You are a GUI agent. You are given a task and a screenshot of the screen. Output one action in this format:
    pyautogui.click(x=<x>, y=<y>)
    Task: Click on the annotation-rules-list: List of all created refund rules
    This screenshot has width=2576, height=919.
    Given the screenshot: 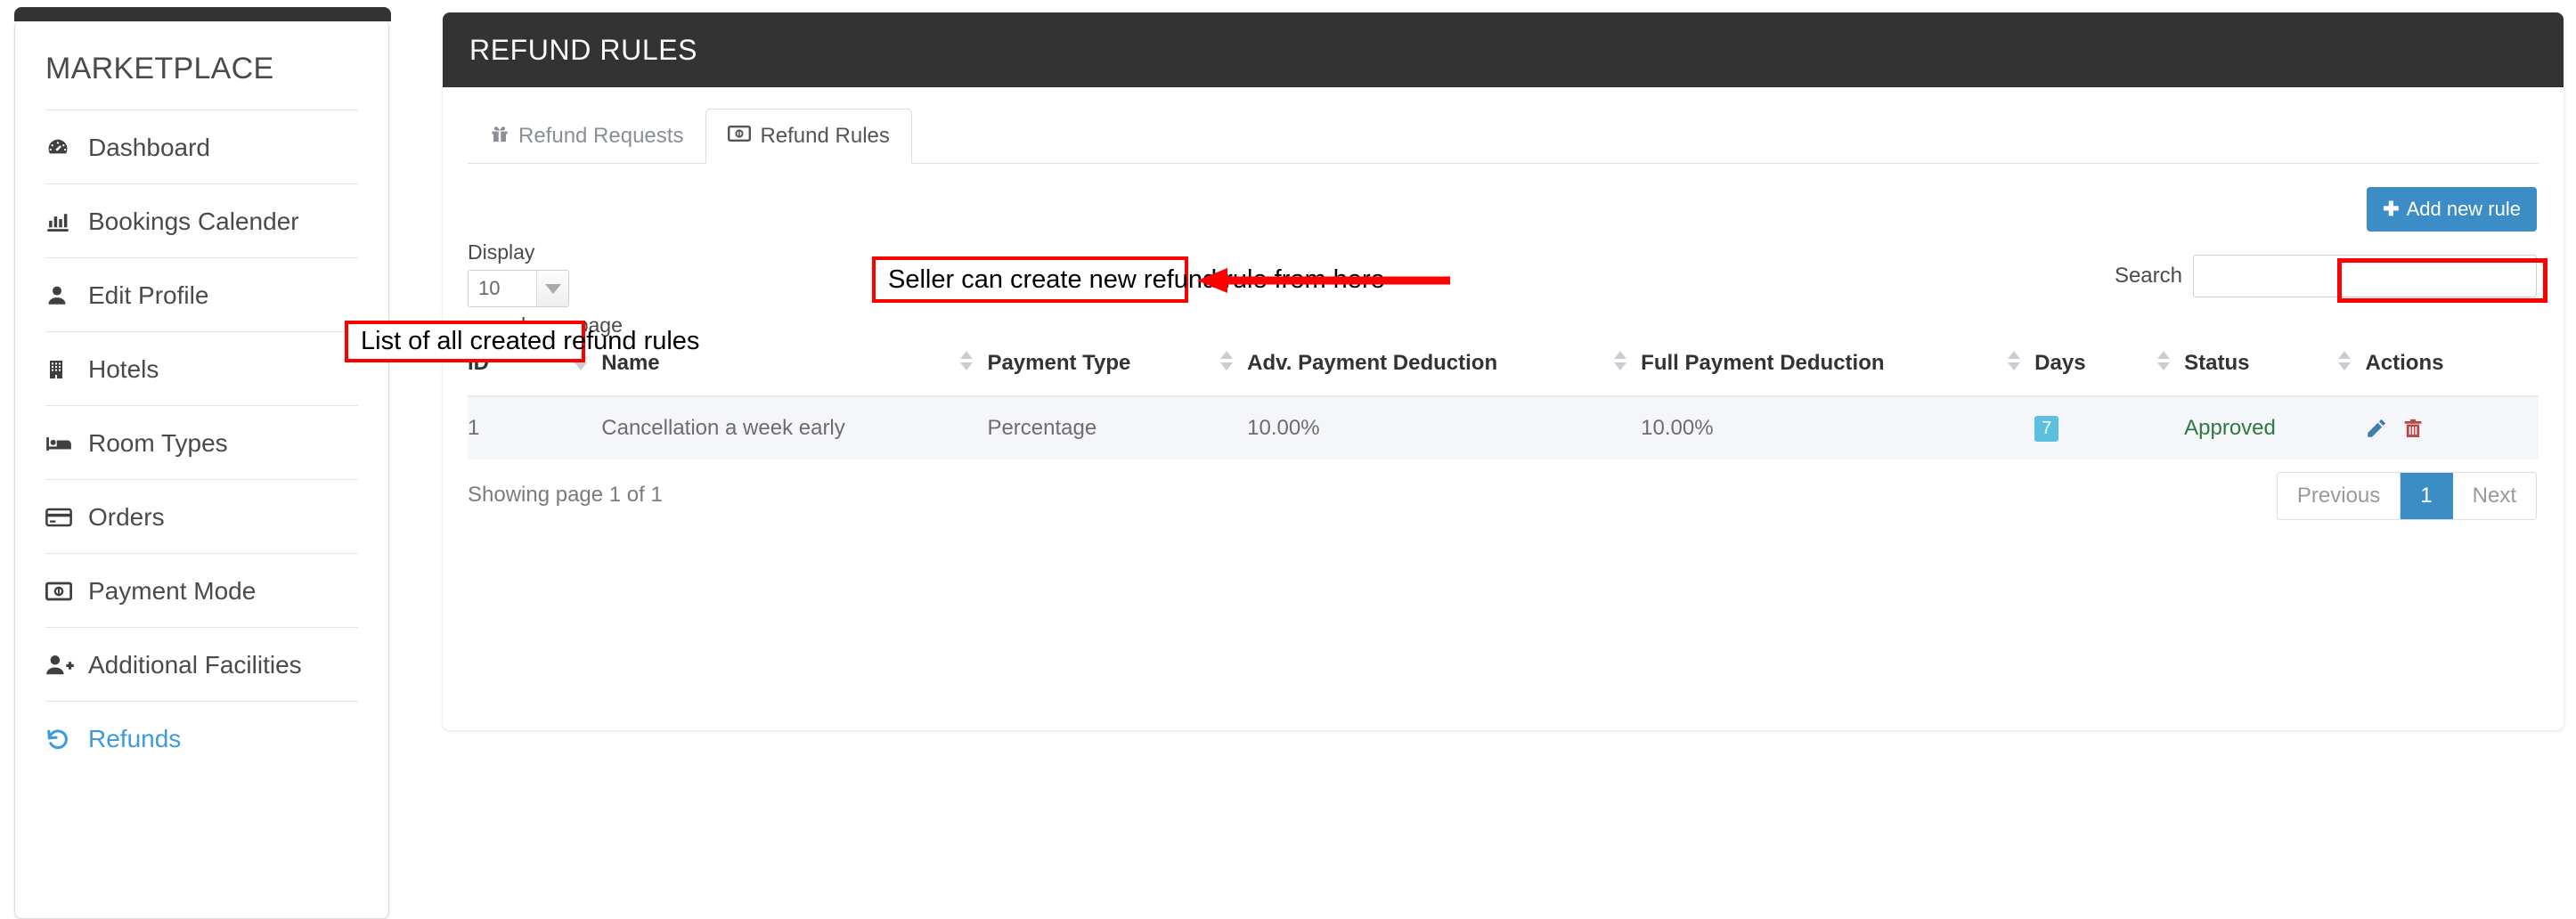 What is the action you would take?
    pyautogui.click(x=522, y=341)
    